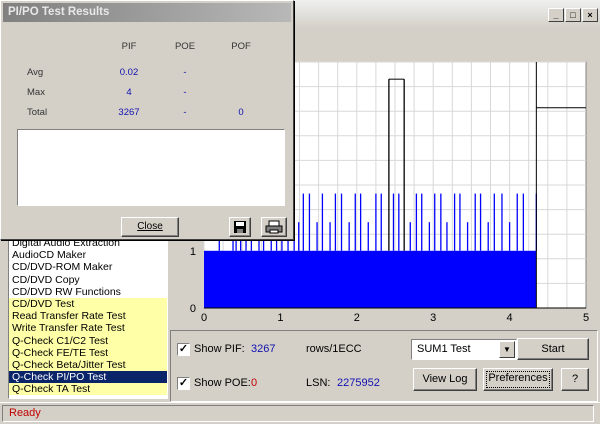 The height and width of the screenshot is (424, 600). I want to click on total-pof: 0, so click(241, 112).